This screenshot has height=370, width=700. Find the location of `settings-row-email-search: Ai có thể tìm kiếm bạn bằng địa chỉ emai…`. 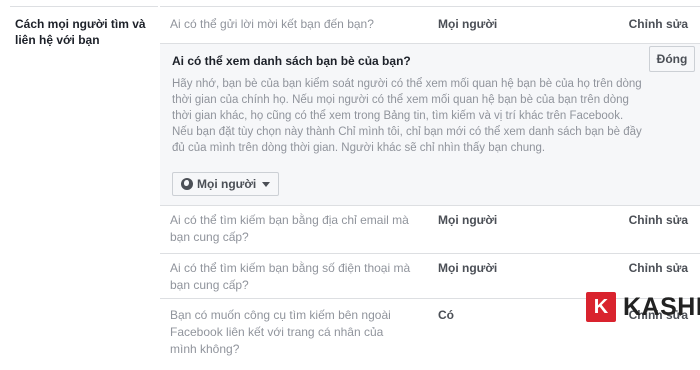

settings-row-email-search: Ai có thể tìm kiếm bạn bằng địa chỉ emai… is located at coordinates (430, 229).